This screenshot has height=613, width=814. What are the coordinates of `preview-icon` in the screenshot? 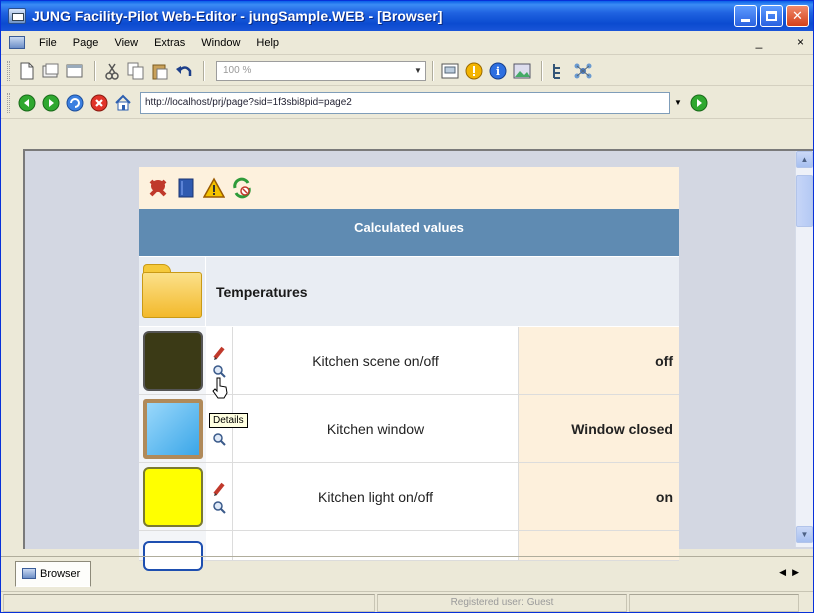 It's located at (450, 71).